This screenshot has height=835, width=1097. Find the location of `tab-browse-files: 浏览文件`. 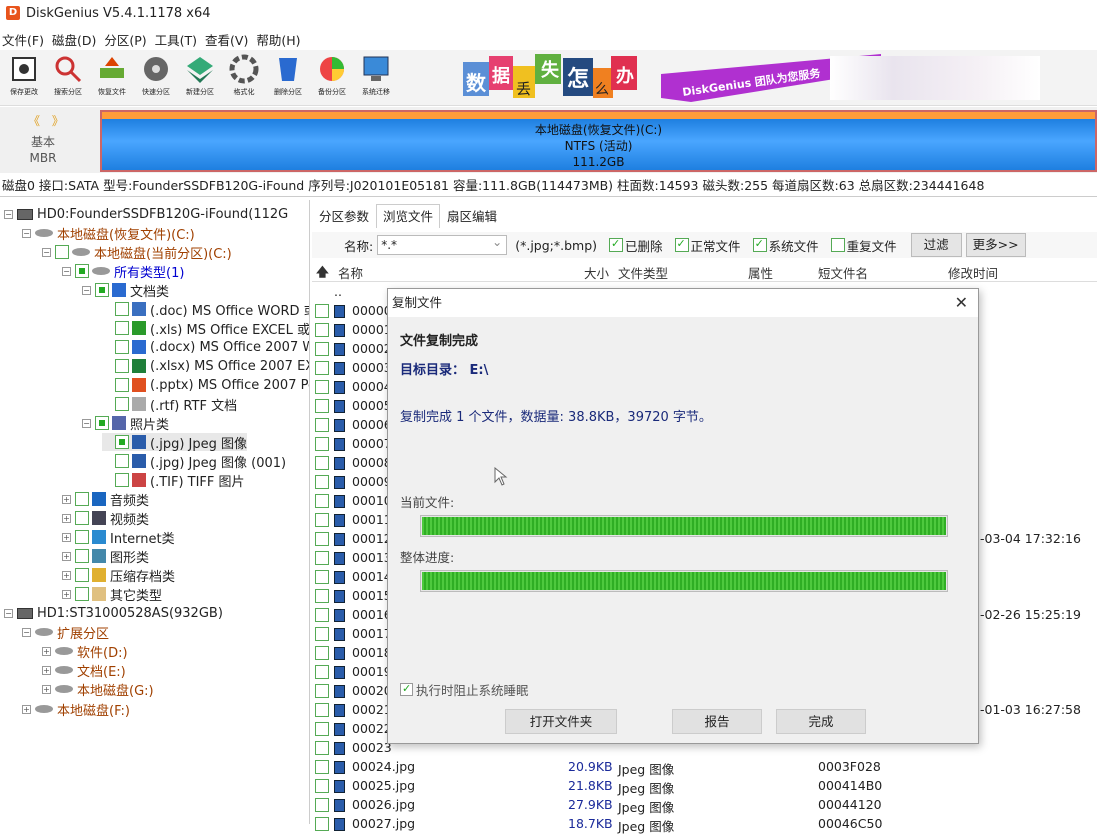

tab-browse-files: 浏览文件 is located at coordinates (408, 216).